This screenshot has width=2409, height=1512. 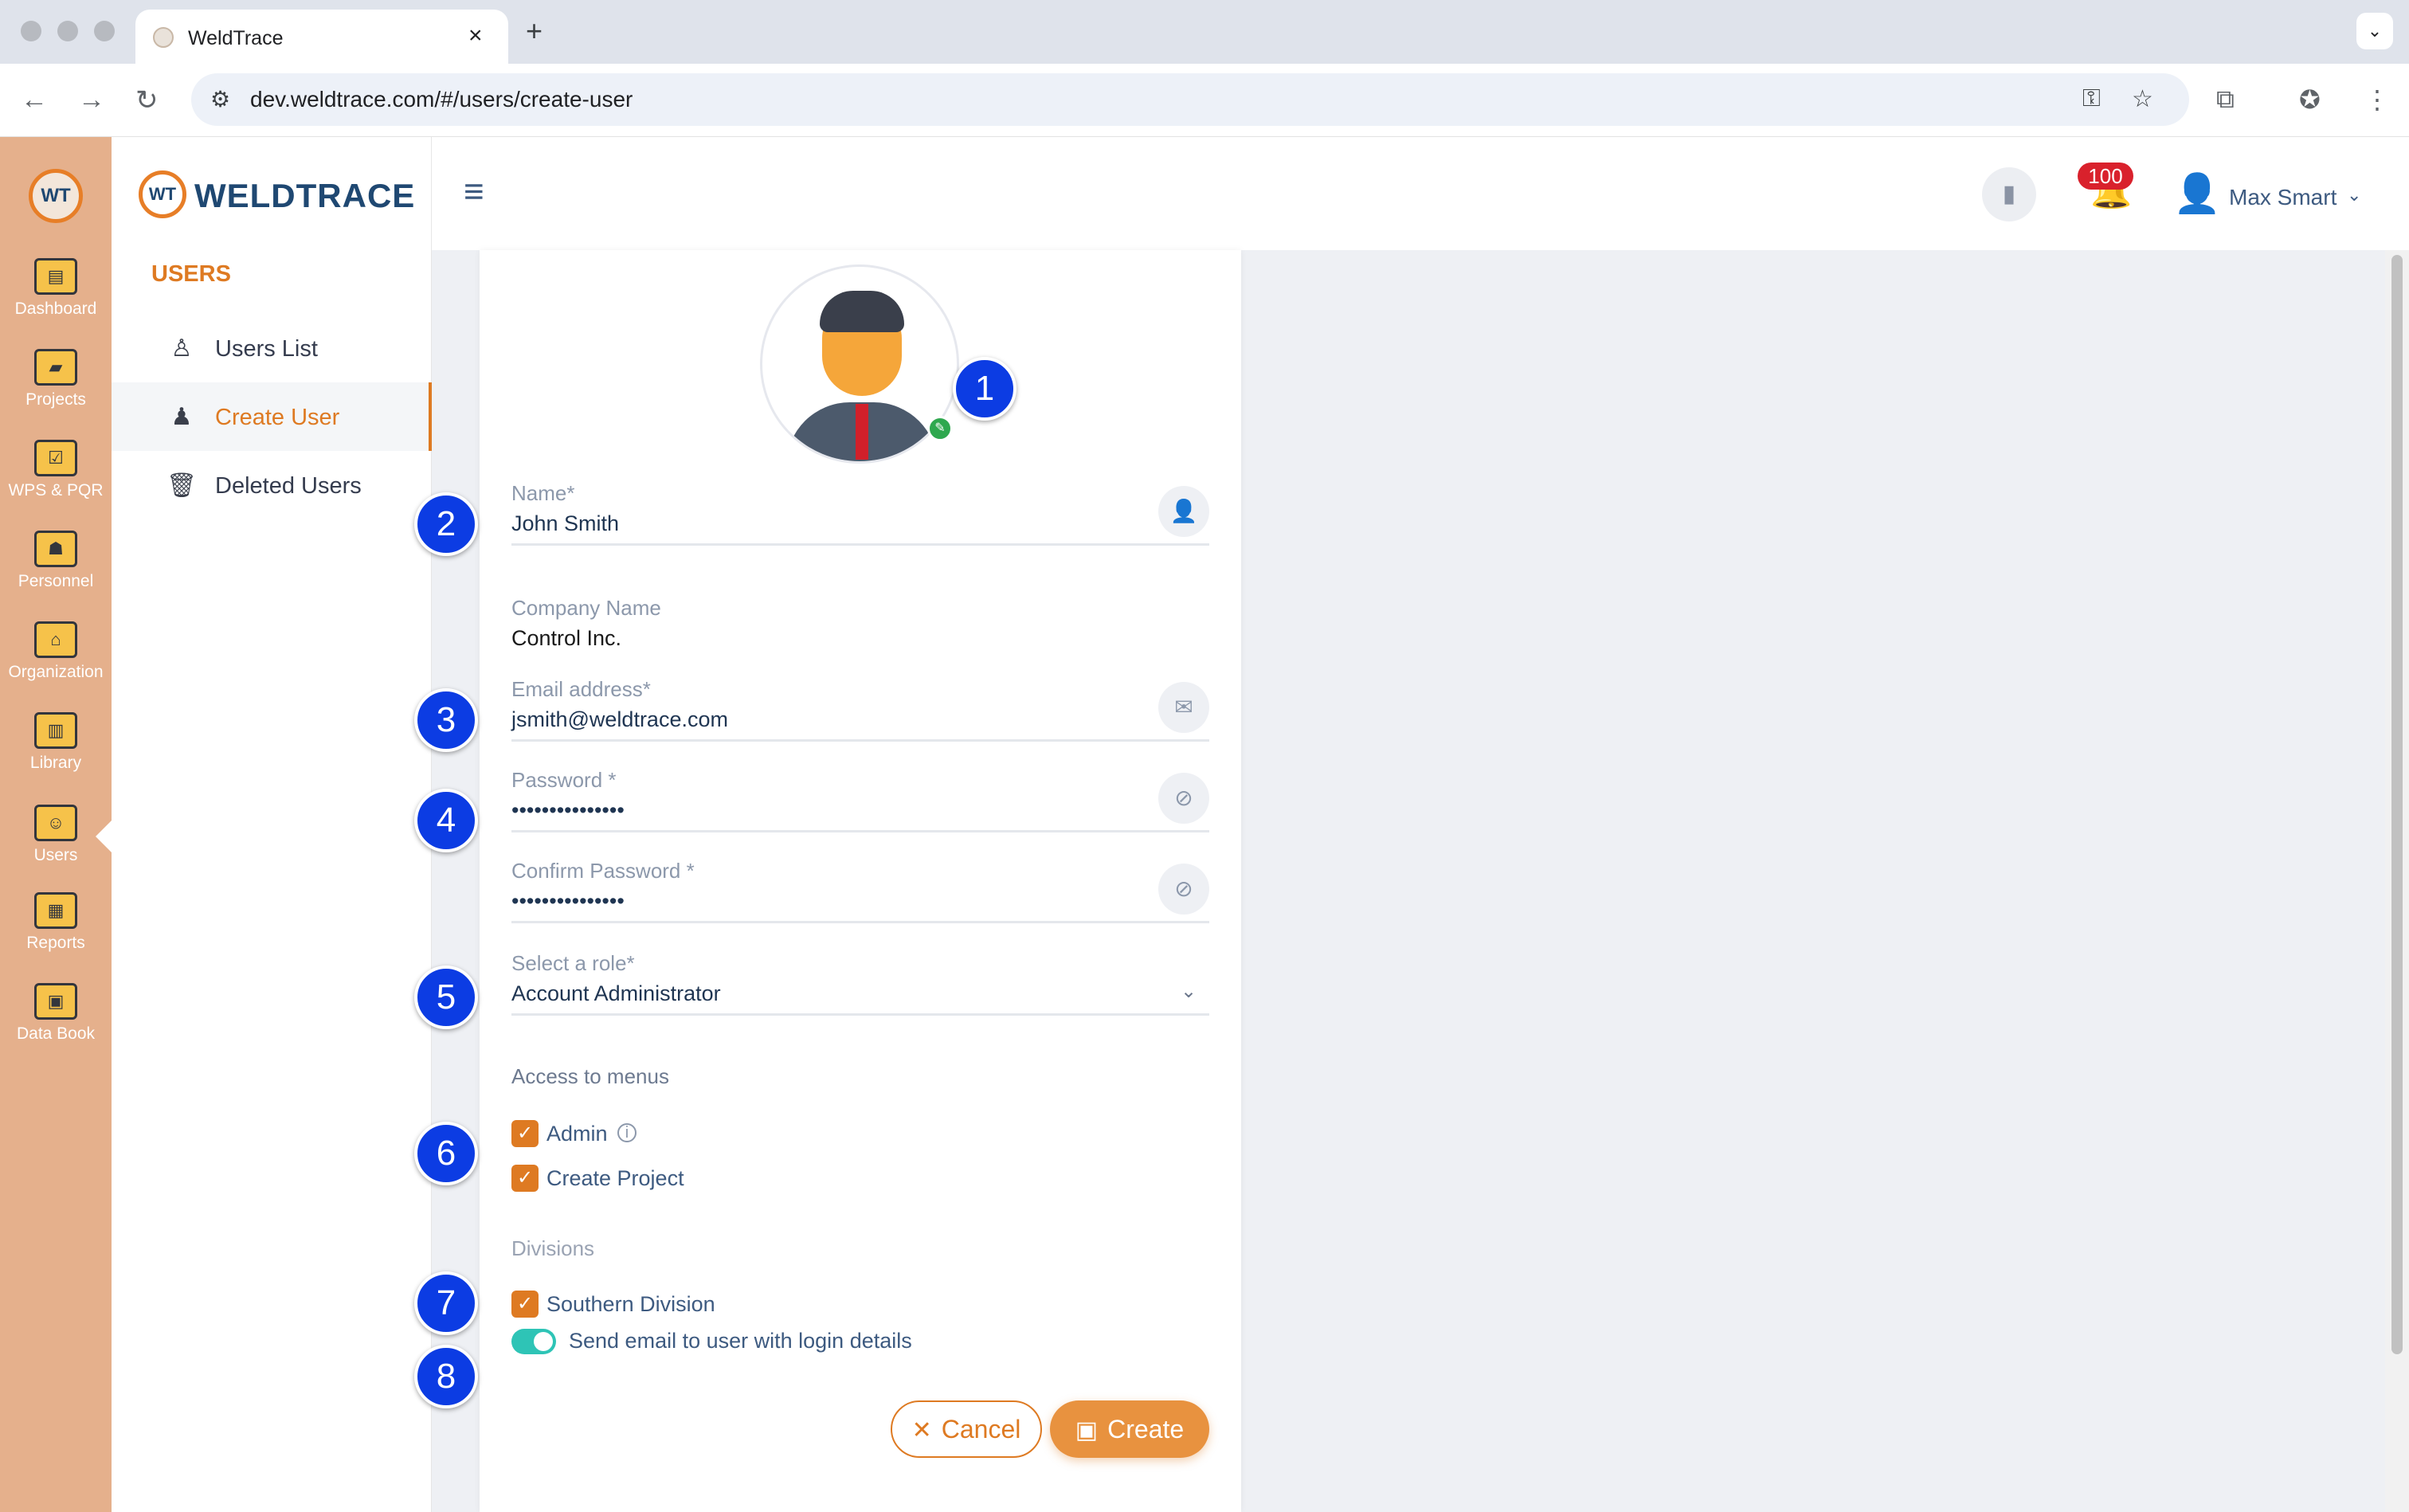 I want to click on dashboard-icon: ▤, so click(x=55, y=277).